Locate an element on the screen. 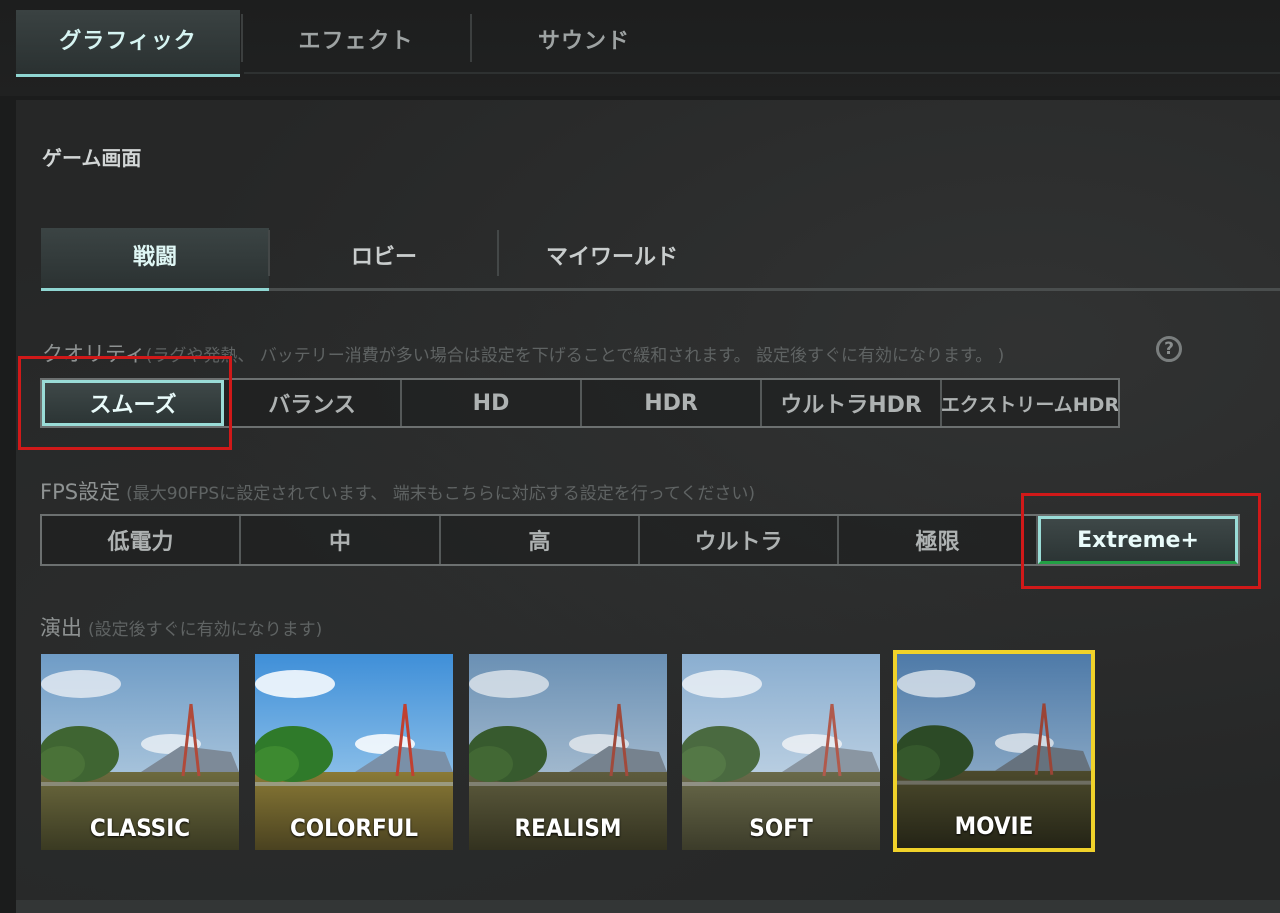 This screenshot has width=1280, height=913. quality-option-ultra-hdr: ウルトラHDR is located at coordinates (852, 403).